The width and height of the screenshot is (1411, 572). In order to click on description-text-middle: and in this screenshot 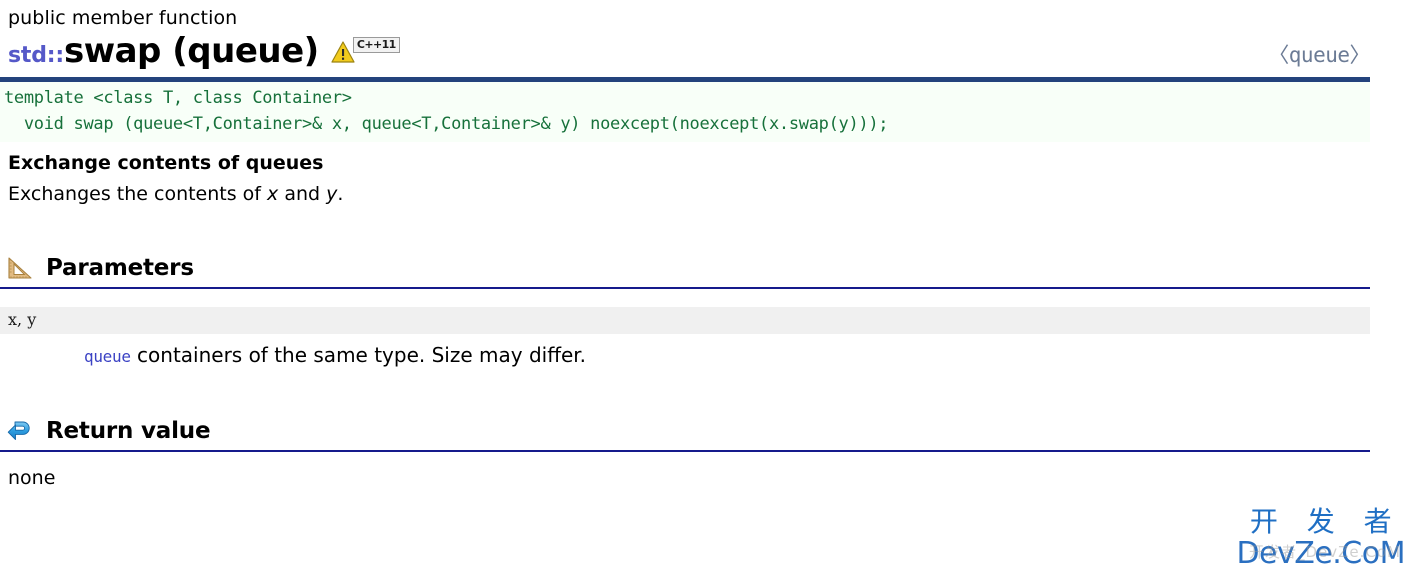, I will do `click(302, 194)`.